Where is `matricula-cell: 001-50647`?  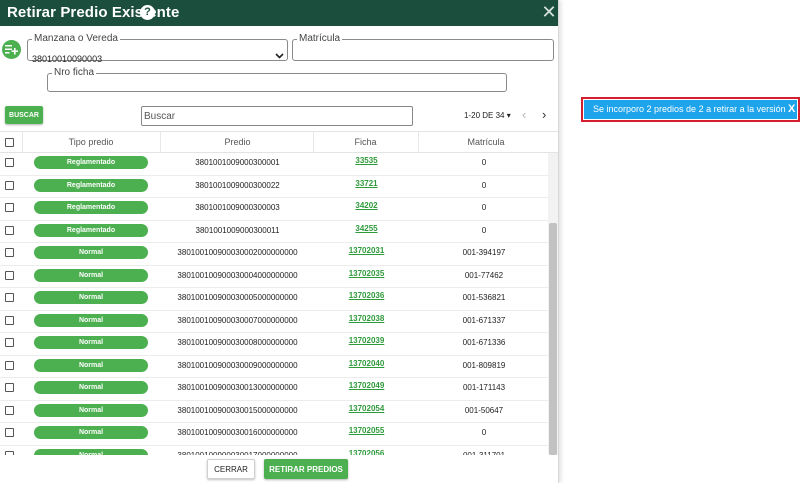 matricula-cell: 001-50647 is located at coordinates (484, 410).